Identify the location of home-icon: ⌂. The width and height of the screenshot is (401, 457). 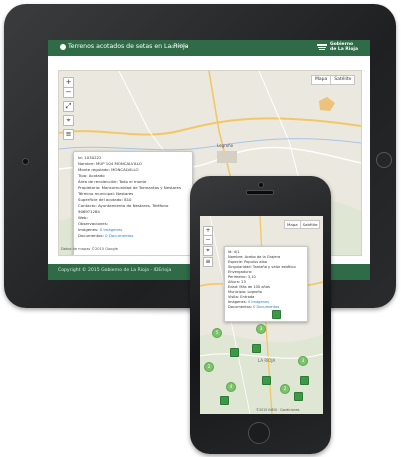
(172, 47).